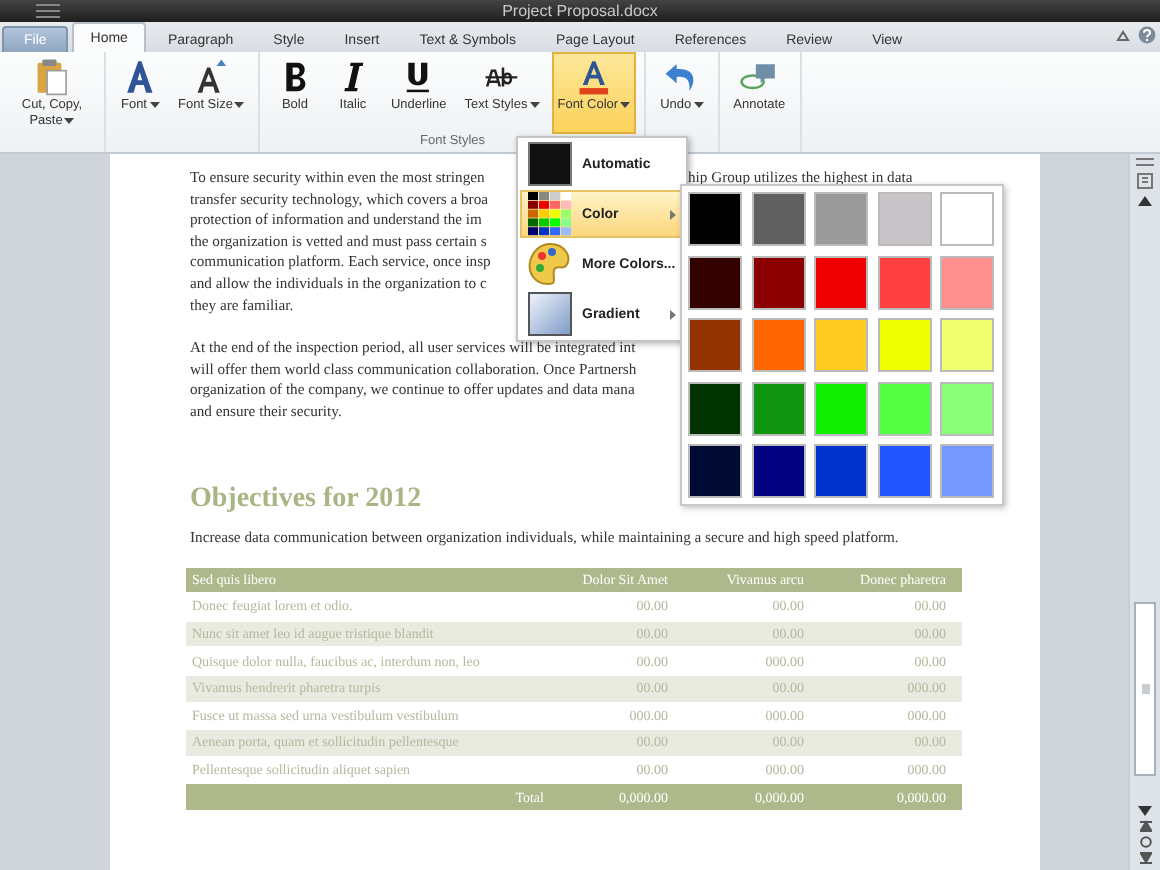 This screenshot has height=870, width=1160. What do you see at coordinates (211, 77) in the screenshot?
I see `font-size-icon` at bounding box center [211, 77].